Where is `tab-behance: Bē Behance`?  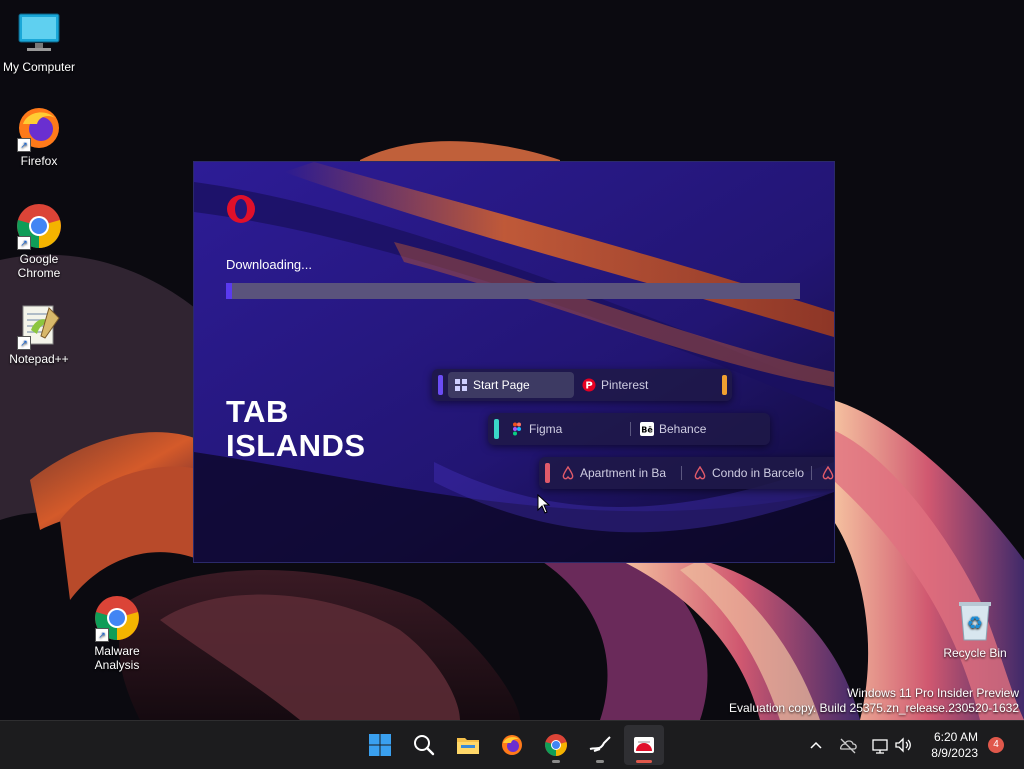
tab-behance: Bē Behance is located at coordinates (697, 429).